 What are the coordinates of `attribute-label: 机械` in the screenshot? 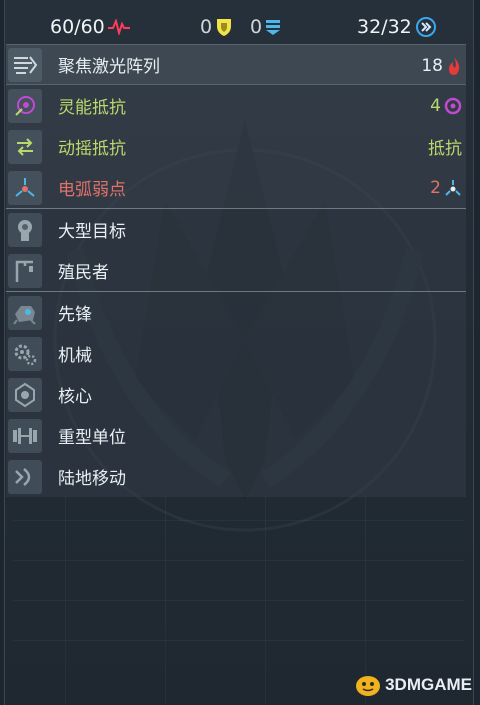 It's located at (75, 356).